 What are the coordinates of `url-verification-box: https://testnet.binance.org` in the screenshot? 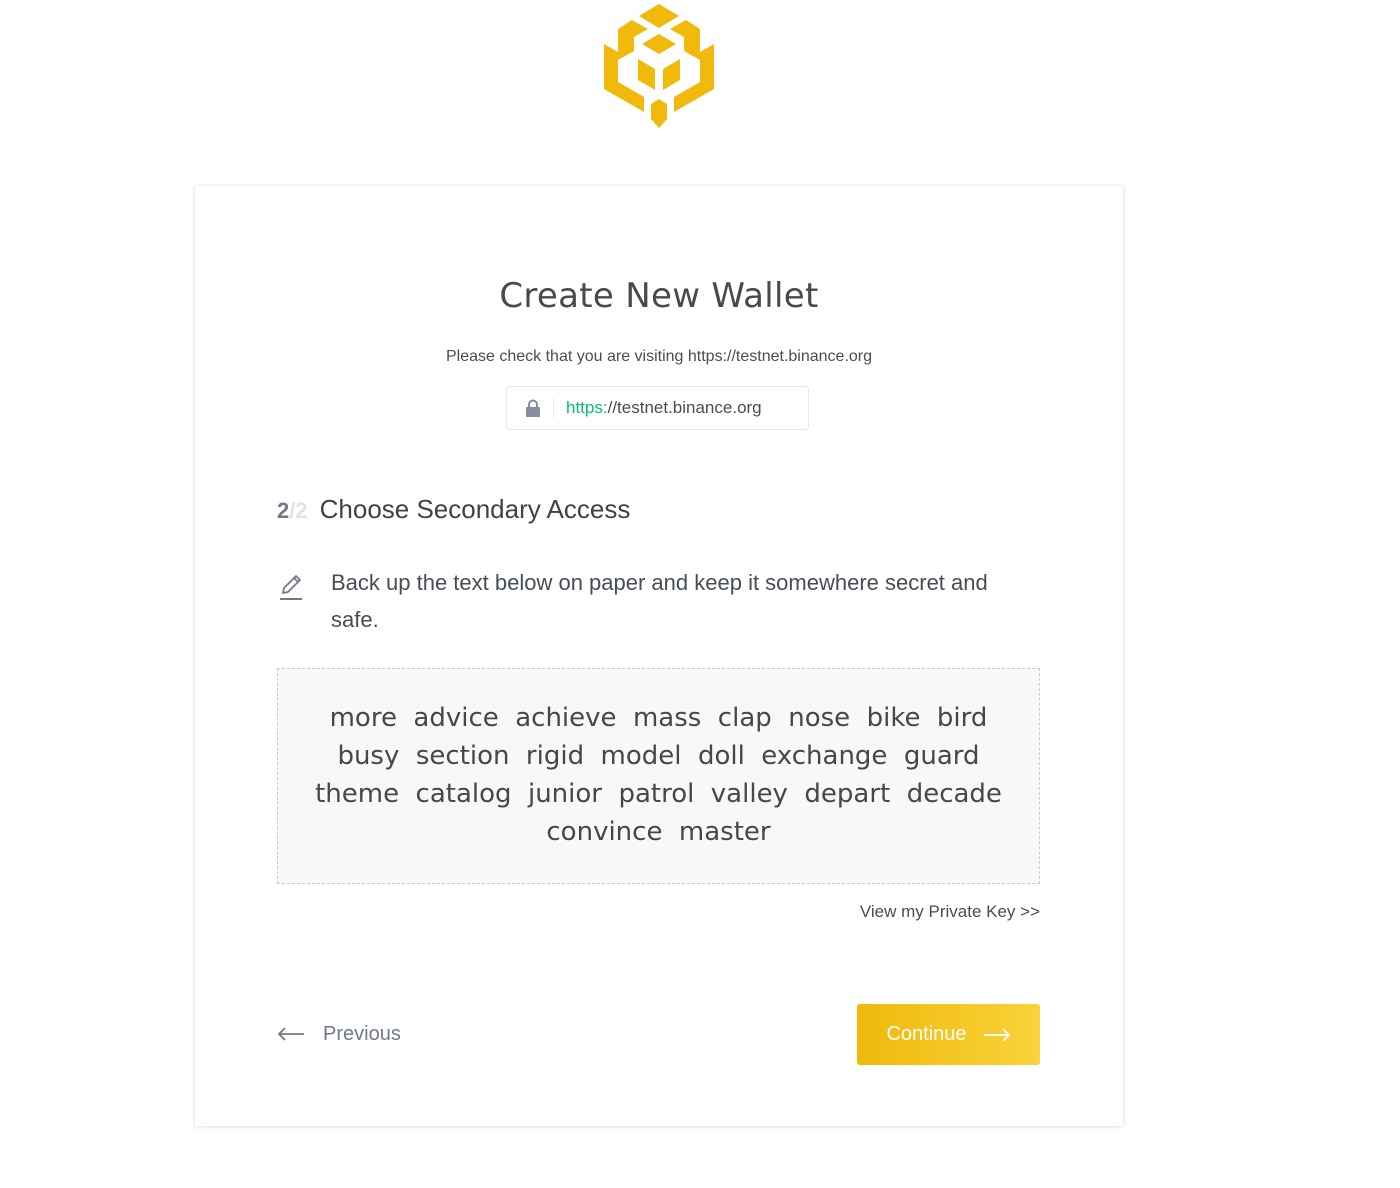 It's located at (657, 408).